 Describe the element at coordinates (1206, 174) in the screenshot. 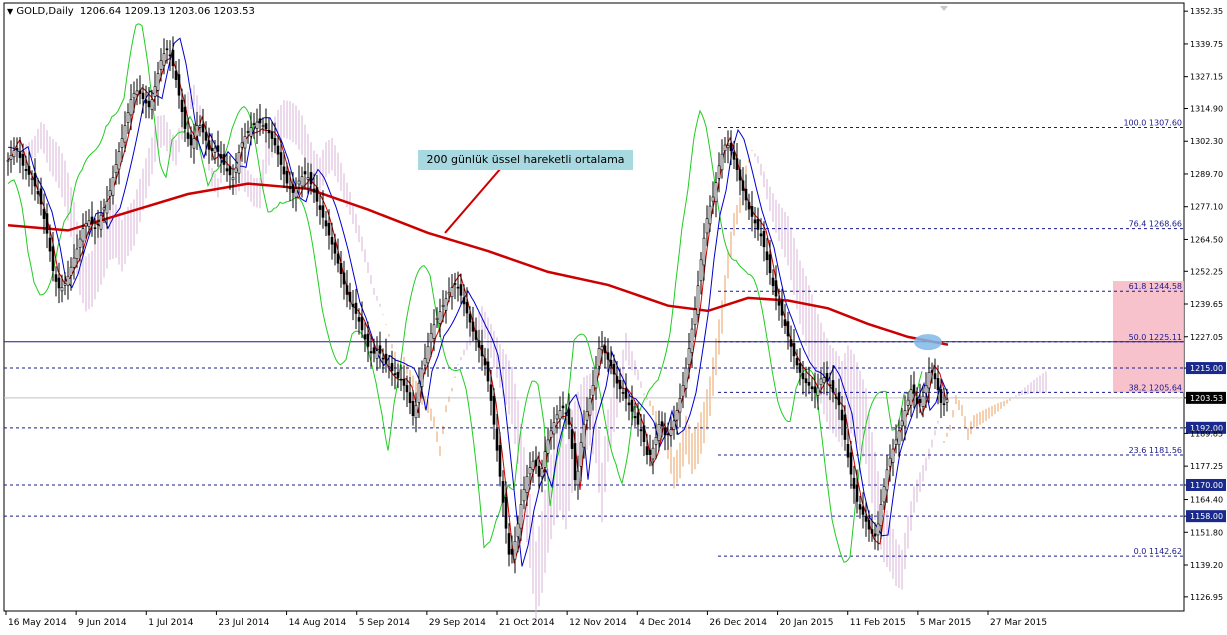

I see `y-tick-label: 1289.70` at that location.